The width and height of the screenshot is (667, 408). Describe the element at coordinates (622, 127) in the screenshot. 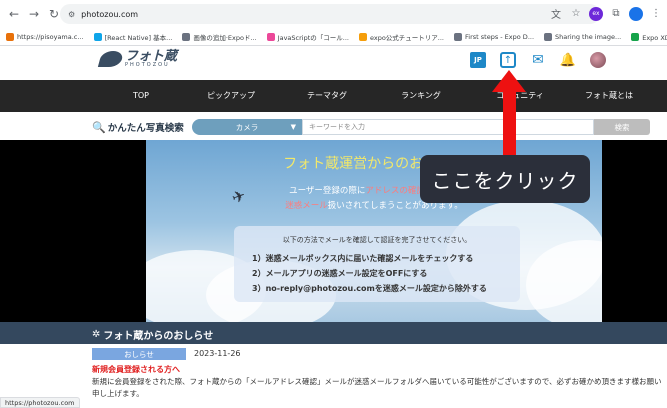

I see `search-button: 検索` at that location.